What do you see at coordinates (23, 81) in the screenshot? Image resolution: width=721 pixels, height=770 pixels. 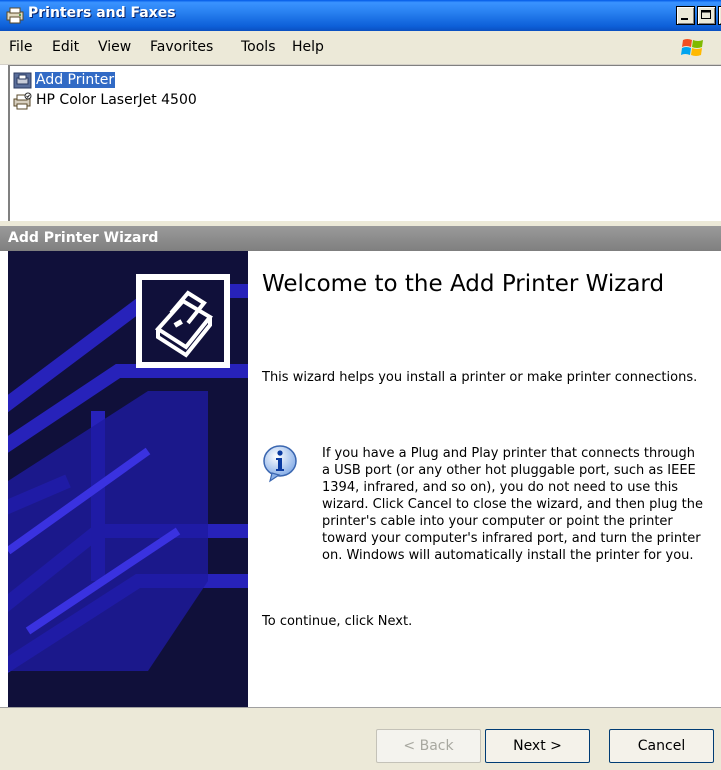 I see `add-printer-icon` at bounding box center [23, 81].